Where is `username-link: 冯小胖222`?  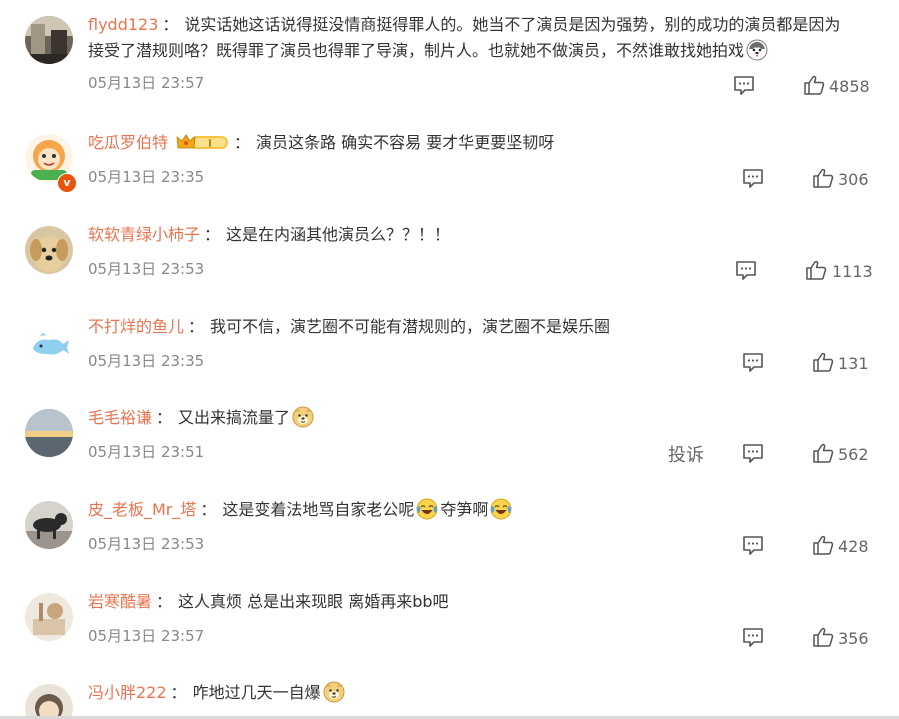 username-link: 冯小胖222 is located at coordinates (127, 692).